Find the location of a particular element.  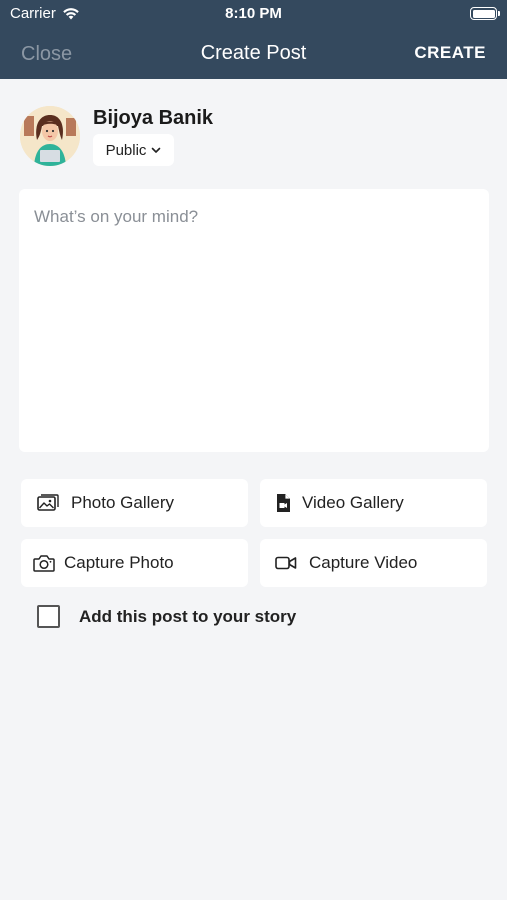

video-gallery-button: Video Gallery is located at coordinates (373, 503).